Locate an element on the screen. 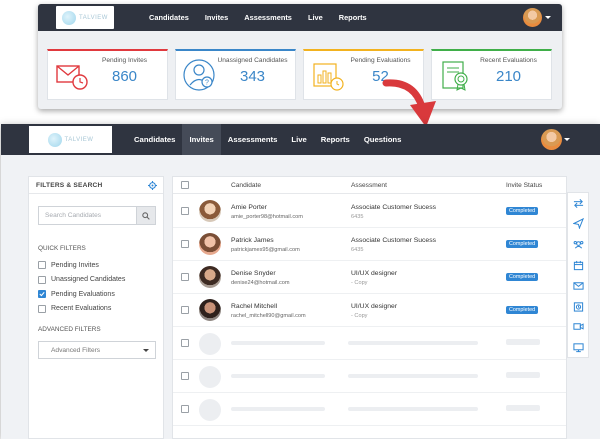 Image resolution: width=600 pixels, height=439 pixels. stat-value: 343 is located at coordinates (252, 76).